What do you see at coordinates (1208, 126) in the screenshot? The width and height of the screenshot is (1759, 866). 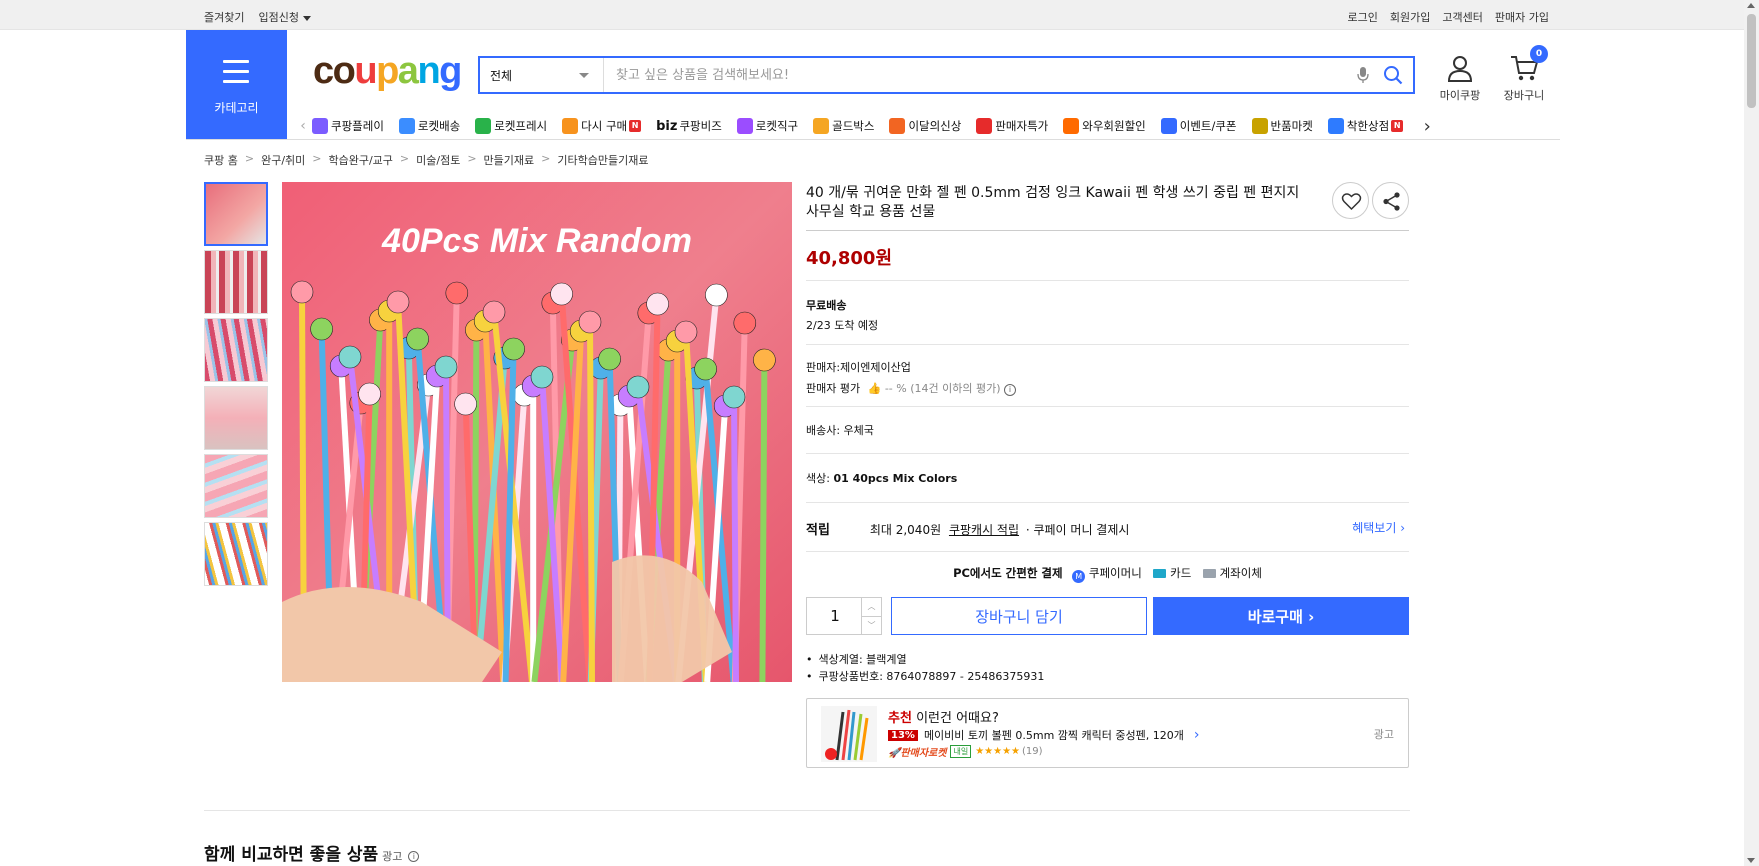 I see `category-nav-label: 이벤트/쿠폰` at bounding box center [1208, 126].